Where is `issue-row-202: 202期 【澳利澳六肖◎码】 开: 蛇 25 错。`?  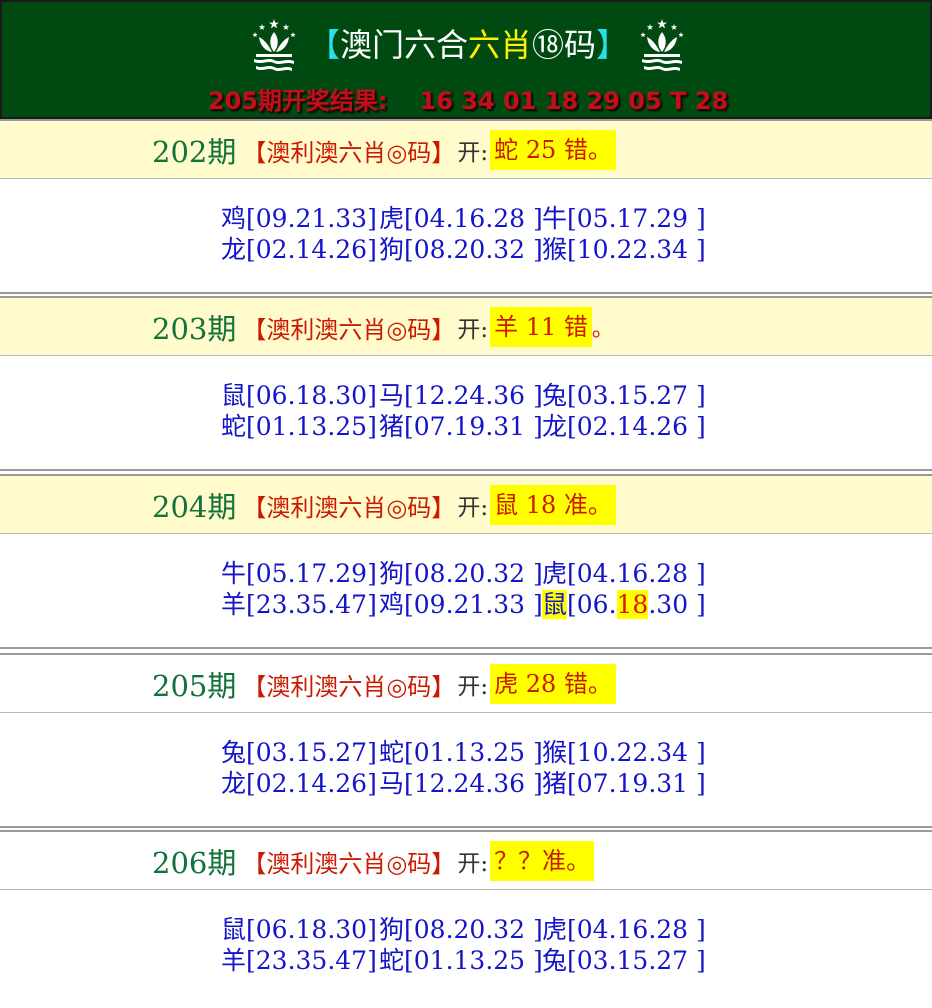
issue-row-202: 202期 【澳利澳六肖◎码】 开: 蛇 25 错。 is located at coordinates (466, 149).